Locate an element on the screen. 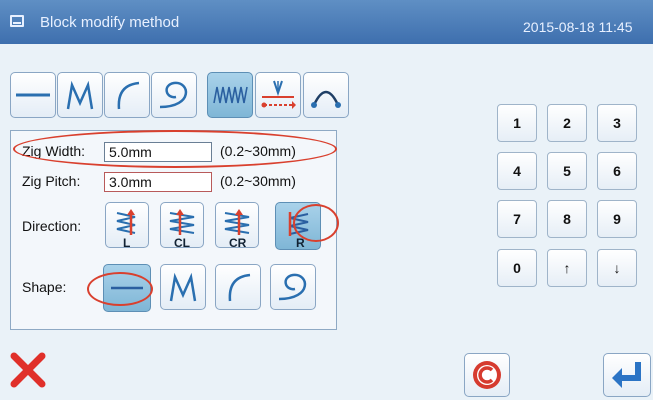 Image resolution: width=653 pixels, height=400 pixels. shape-zigzag-button is located at coordinates (183, 287).